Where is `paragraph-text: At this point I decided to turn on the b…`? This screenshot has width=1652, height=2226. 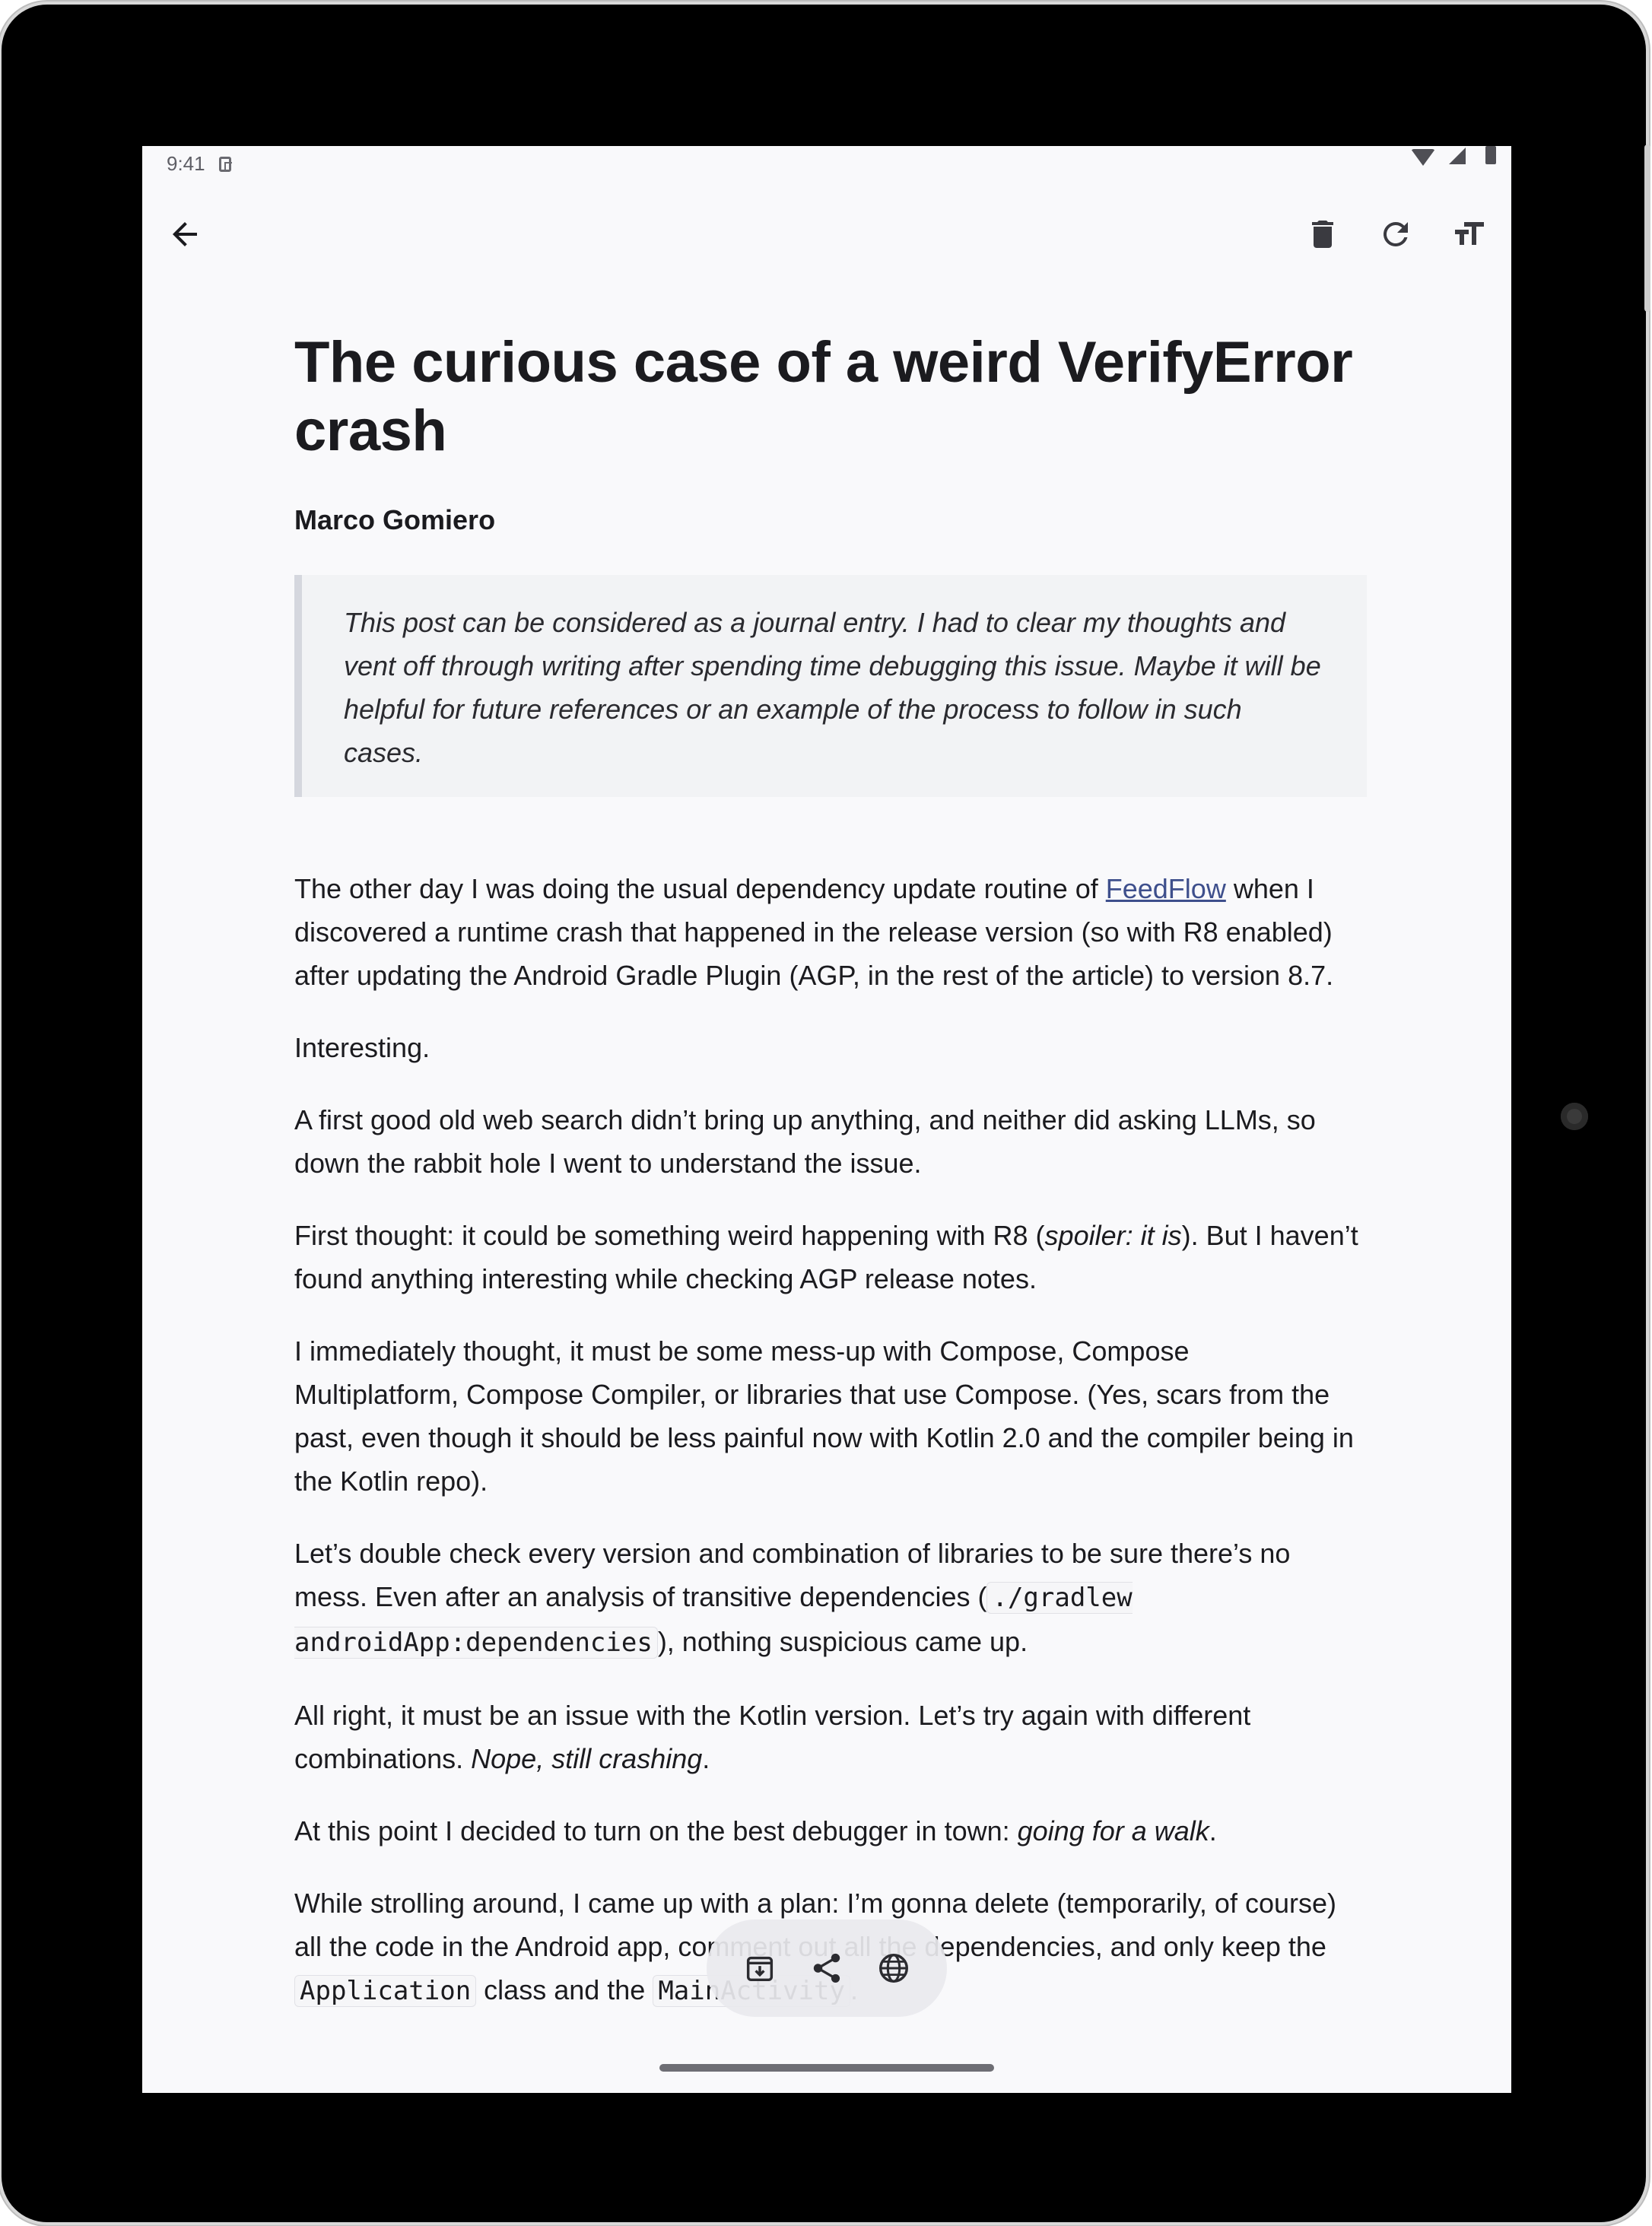
paragraph-text: At this point I decided to turn on the b… is located at coordinates (656, 1831).